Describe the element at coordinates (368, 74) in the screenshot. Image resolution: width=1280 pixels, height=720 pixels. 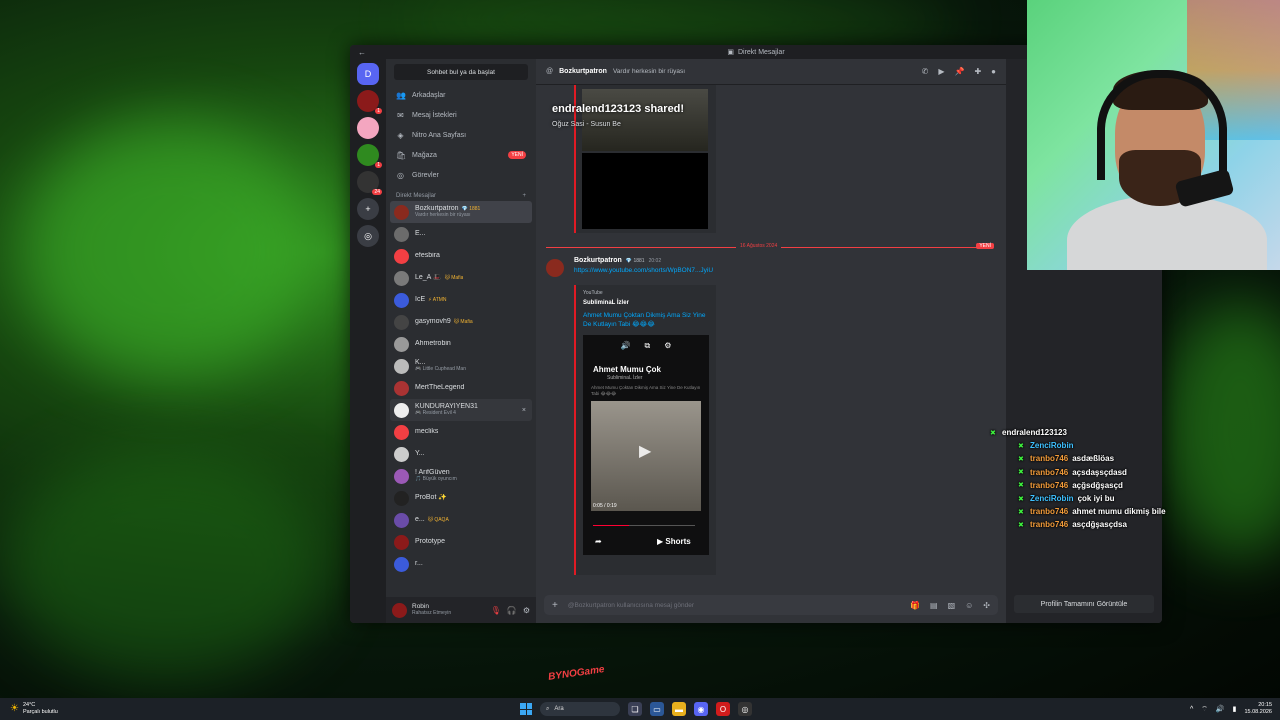
I see `discord-home-icon: D` at that location.